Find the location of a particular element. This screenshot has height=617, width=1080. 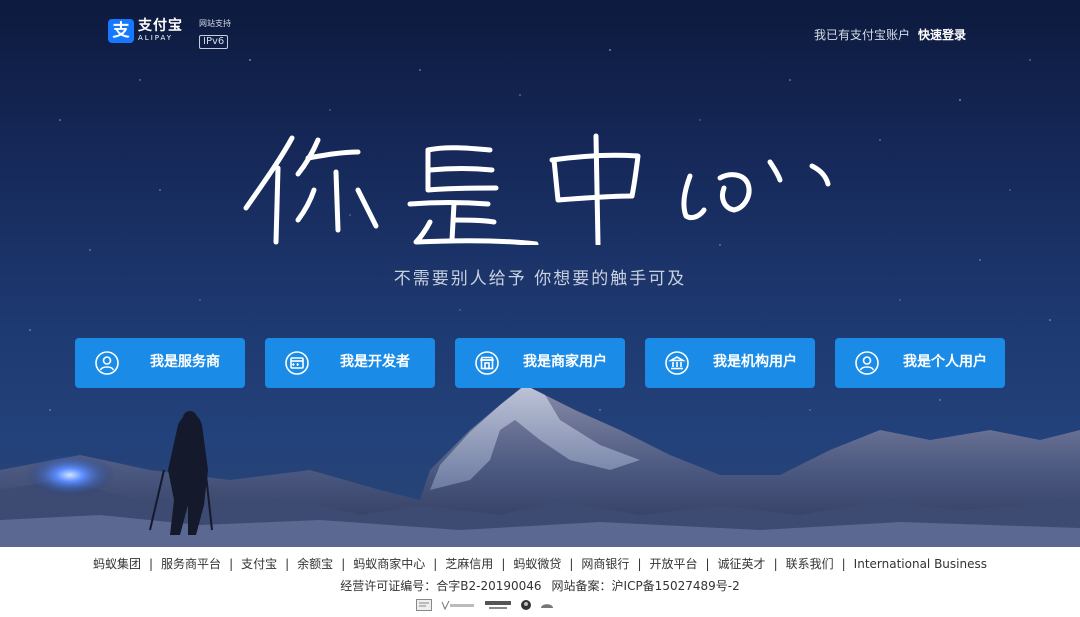

footer-link-service-platform: 服务商平台 is located at coordinates (191, 564).